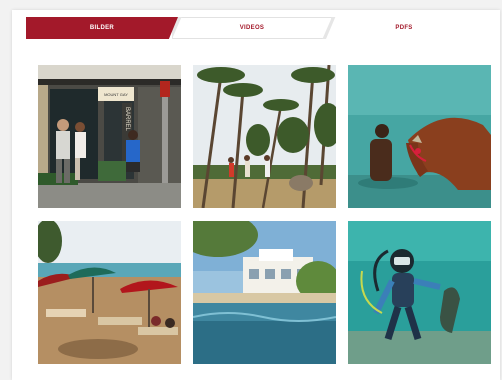  I want to click on photo-beach-umbrellas, so click(109, 292).